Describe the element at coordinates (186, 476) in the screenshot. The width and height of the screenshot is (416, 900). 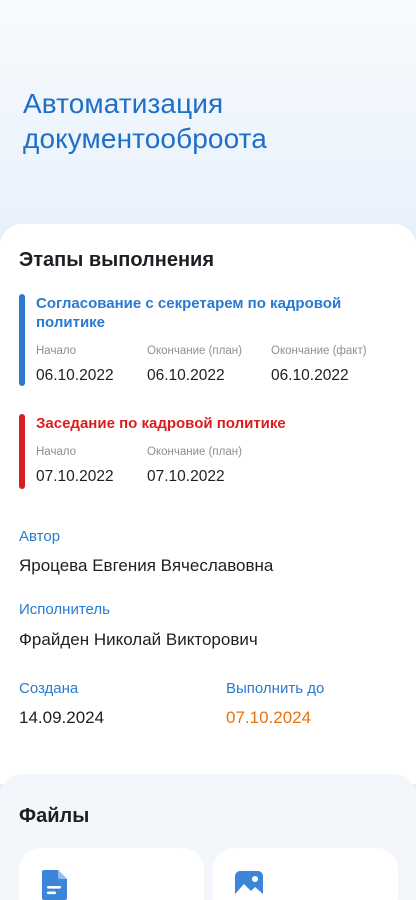
I see `stage-end-plan-value: 07.10.2022` at that location.